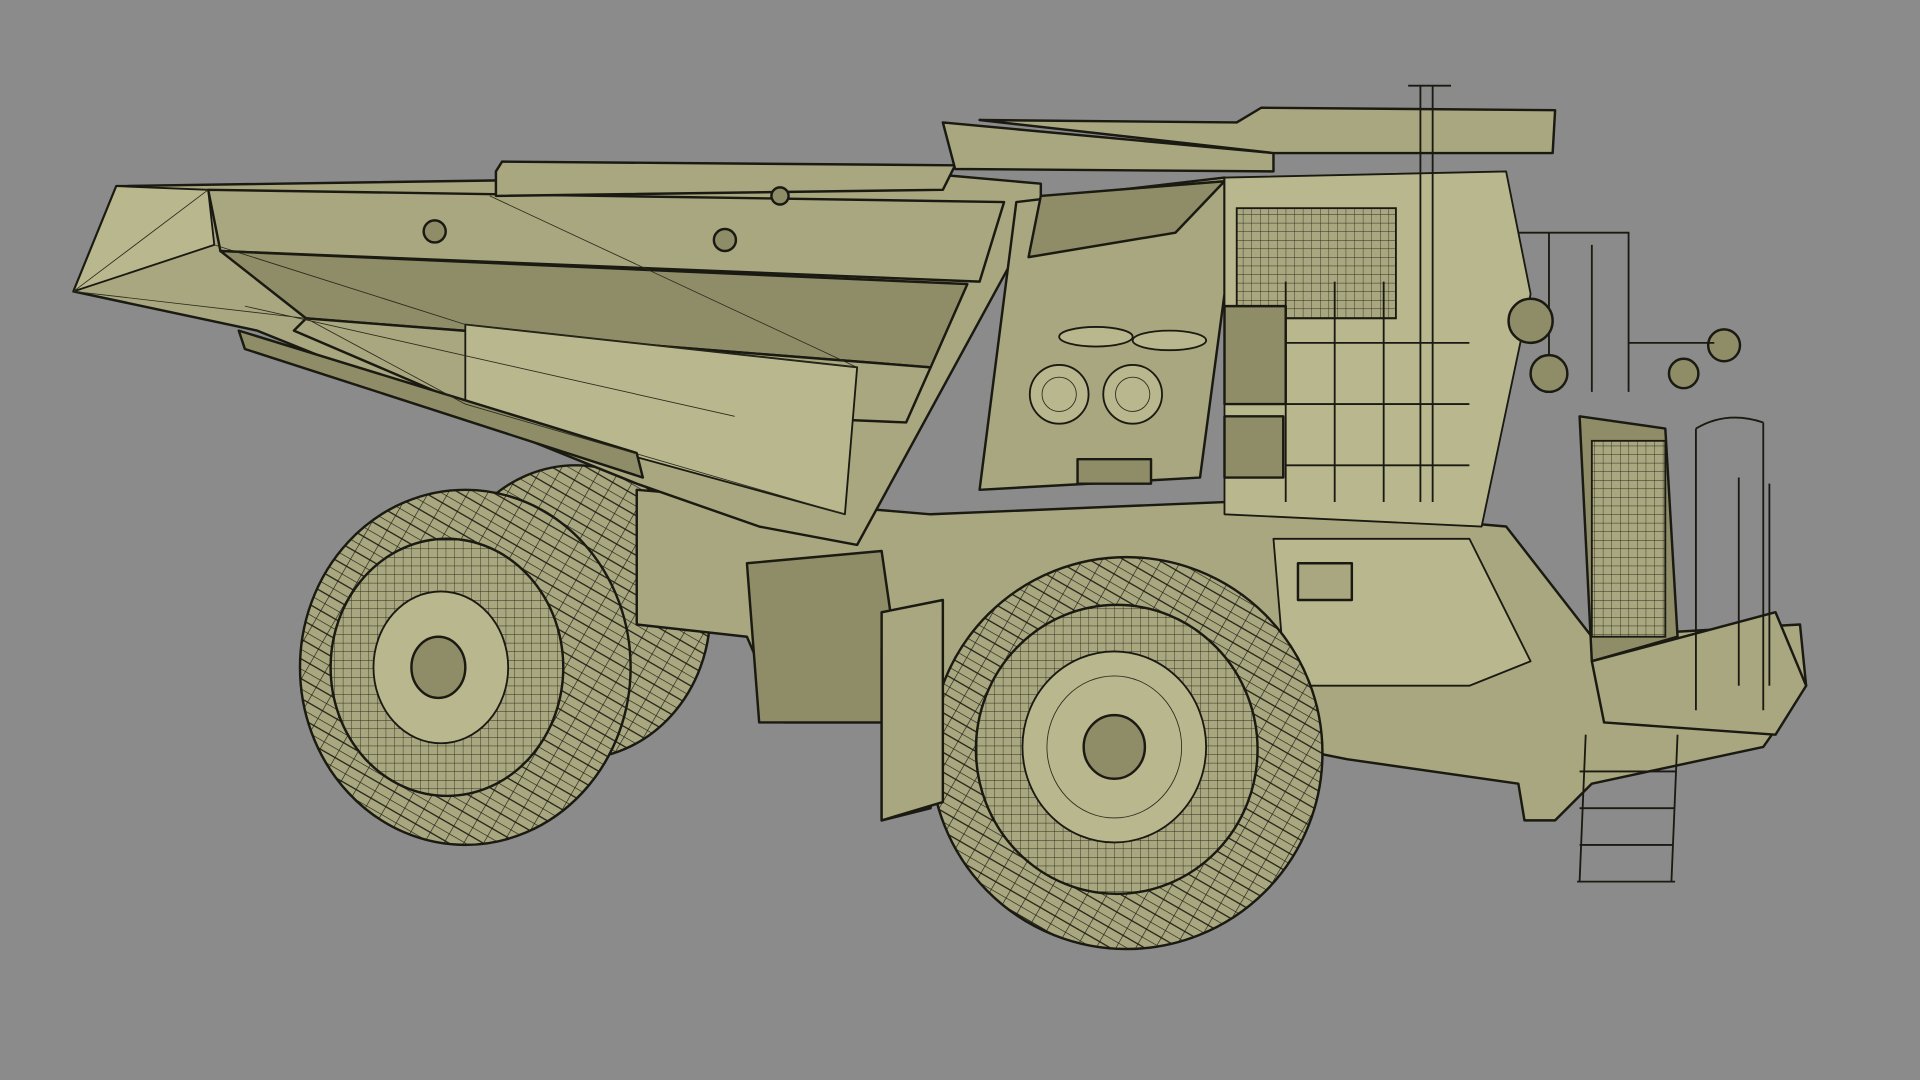 The width and height of the screenshot is (1920, 1080). Describe the element at coordinates (465, 667) in the screenshot. I see `rear-outer-wheel` at that location.